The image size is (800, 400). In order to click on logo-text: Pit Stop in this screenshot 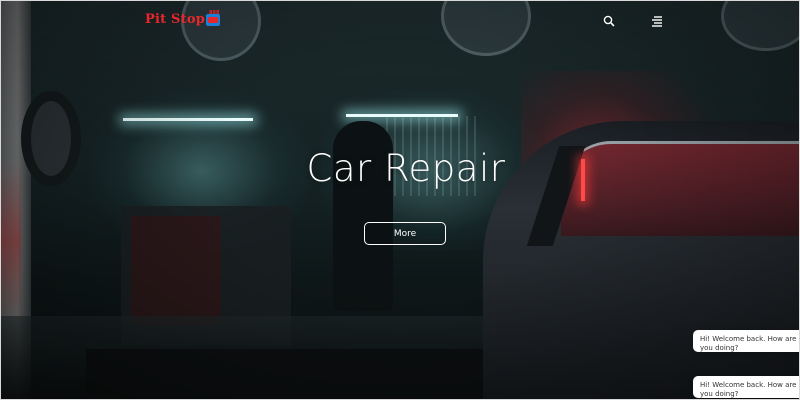, I will do `click(175, 19)`.